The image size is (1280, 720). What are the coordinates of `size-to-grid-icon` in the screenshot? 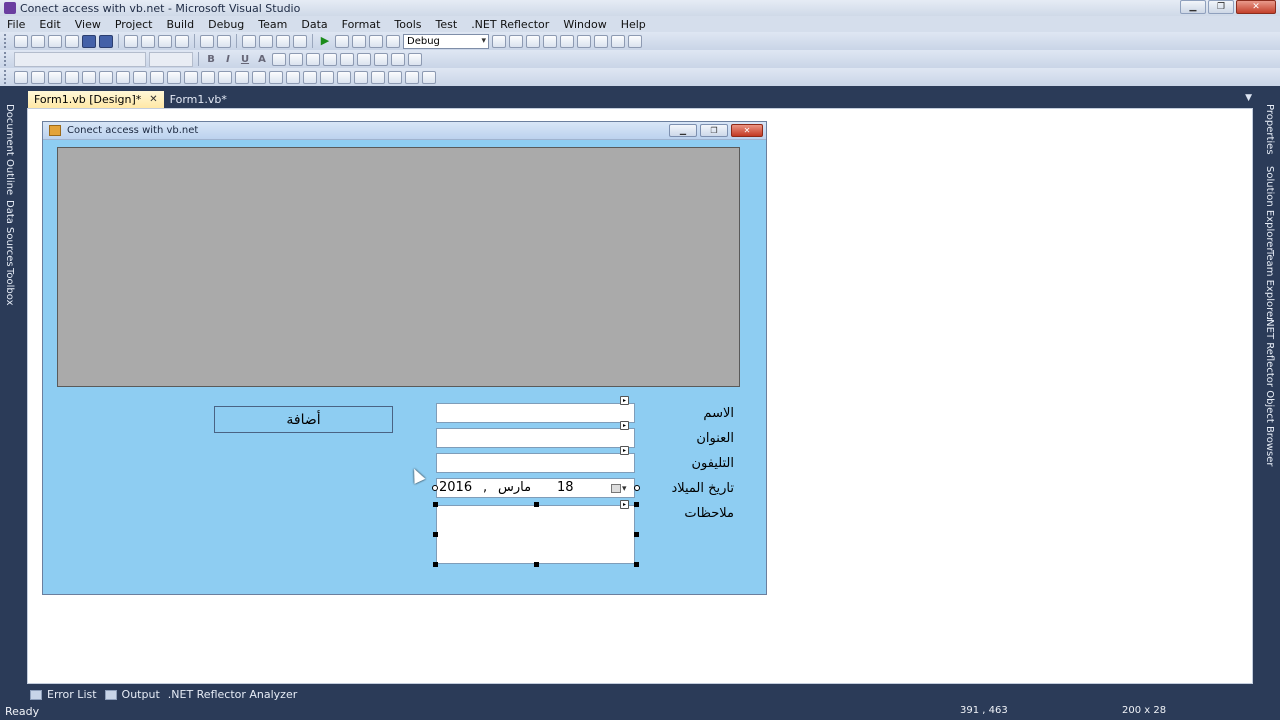 It's located at (157, 77).